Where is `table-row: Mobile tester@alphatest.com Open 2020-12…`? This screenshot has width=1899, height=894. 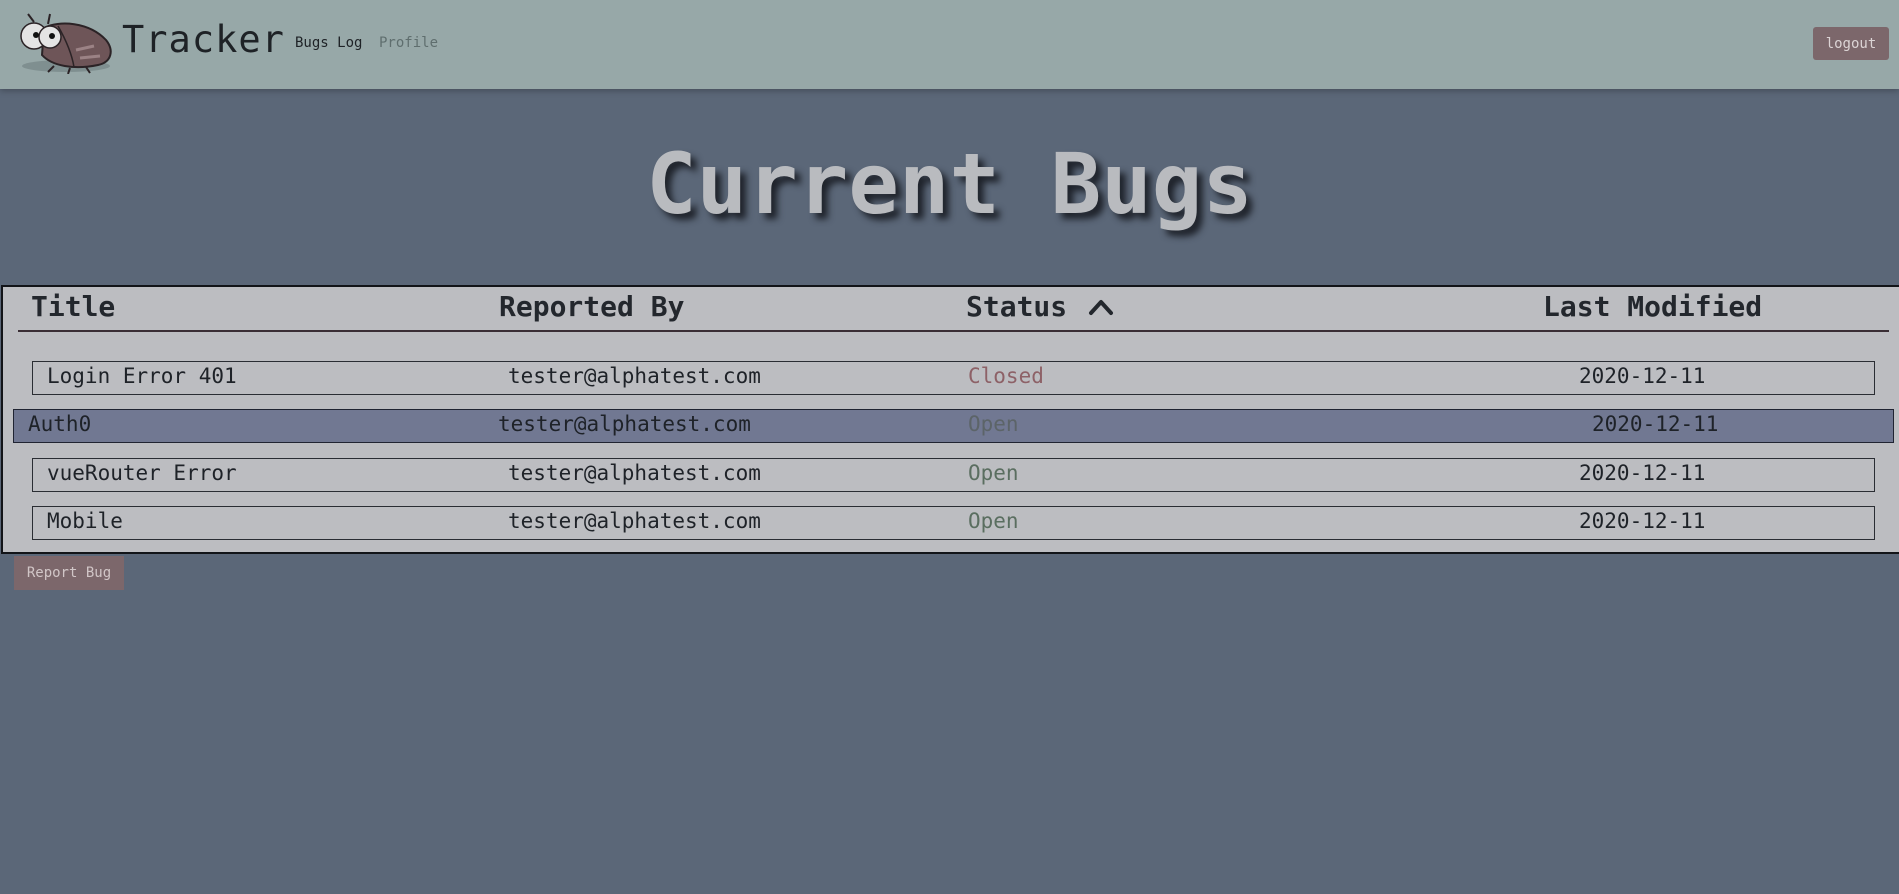
table-row: Mobile tester@alphatest.com Open 2020-12… is located at coordinates (953, 523).